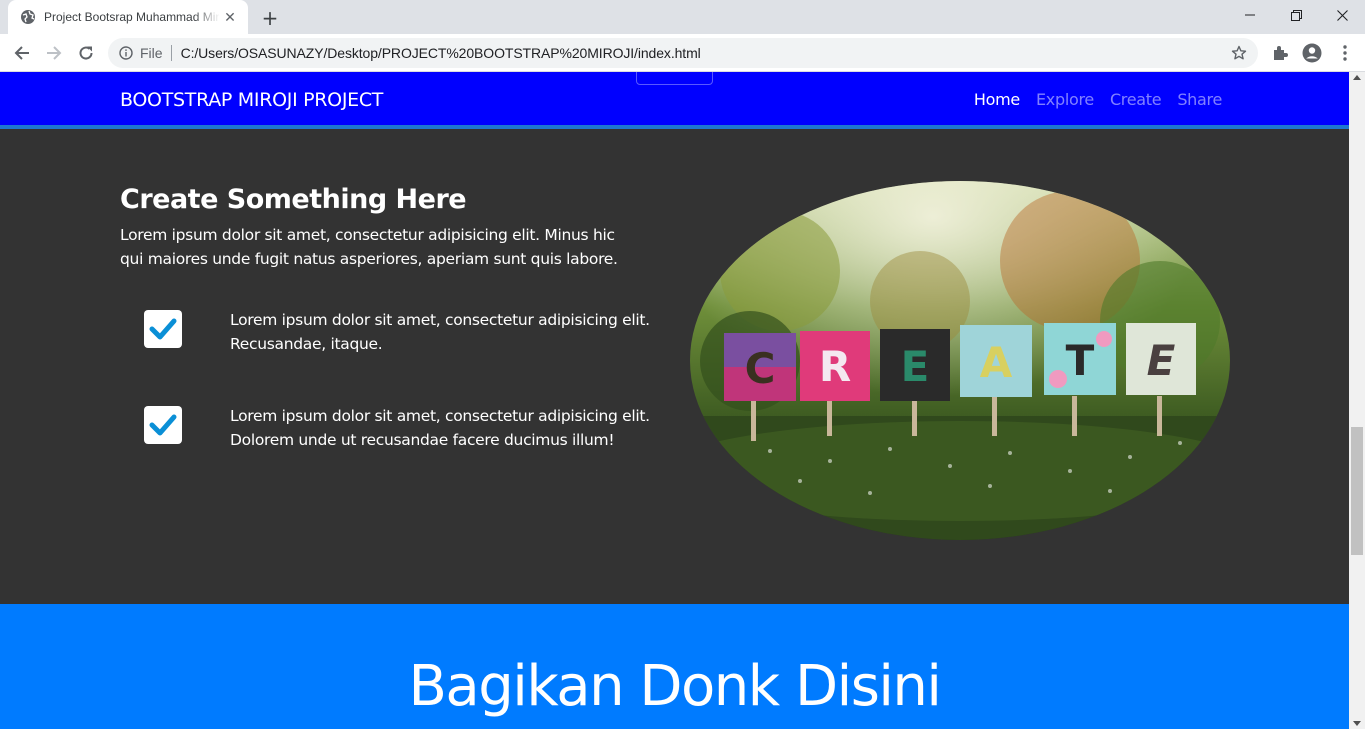 This screenshot has height=729, width=1365. I want to click on sign-letter: T, so click(1080, 360).